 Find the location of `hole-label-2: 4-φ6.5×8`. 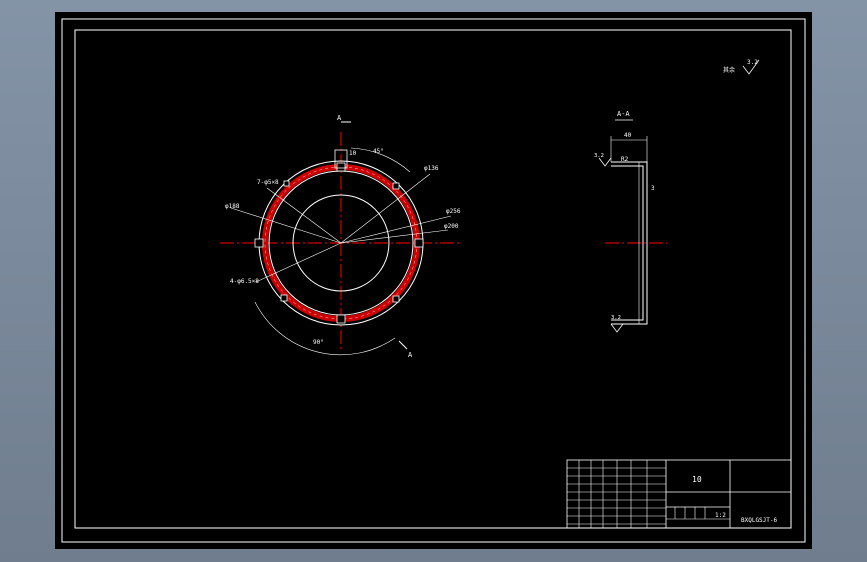

hole-label-2: 4-φ6.5×8 is located at coordinates (244, 281).